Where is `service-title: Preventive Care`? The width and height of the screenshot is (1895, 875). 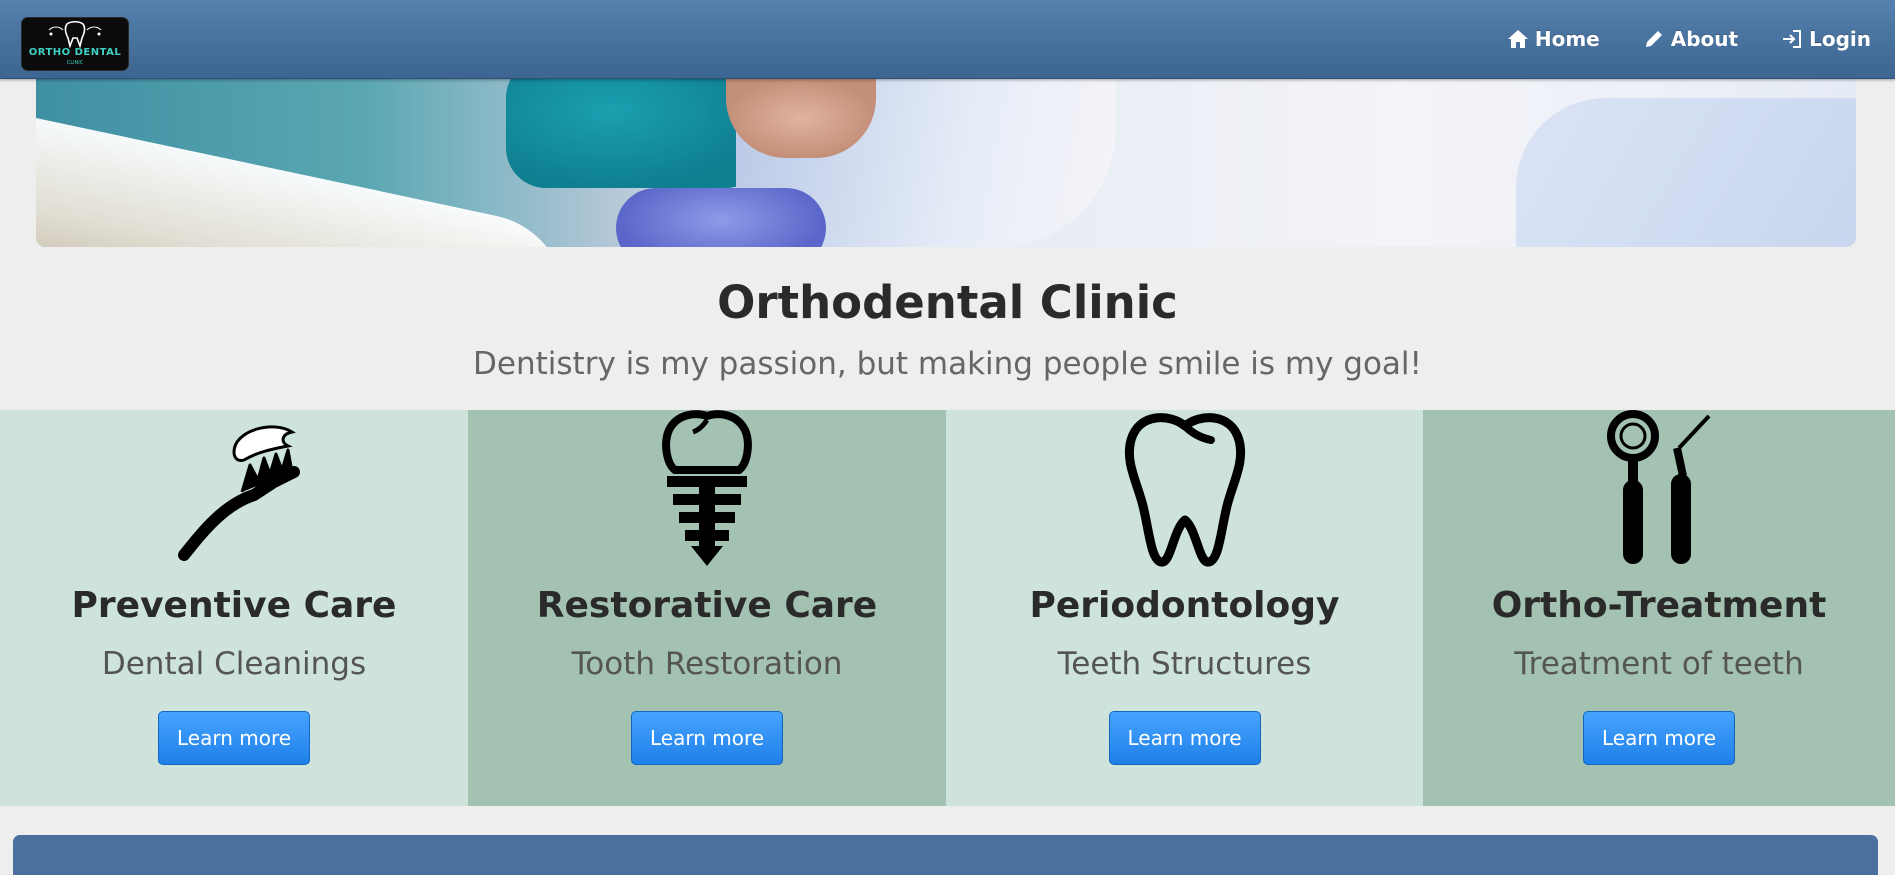
service-title: Preventive Care is located at coordinates (234, 605).